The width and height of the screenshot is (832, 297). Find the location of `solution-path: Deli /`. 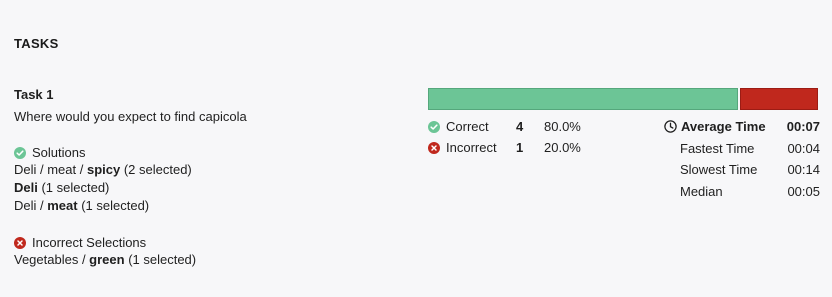

solution-path: Deli / is located at coordinates (31, 205).